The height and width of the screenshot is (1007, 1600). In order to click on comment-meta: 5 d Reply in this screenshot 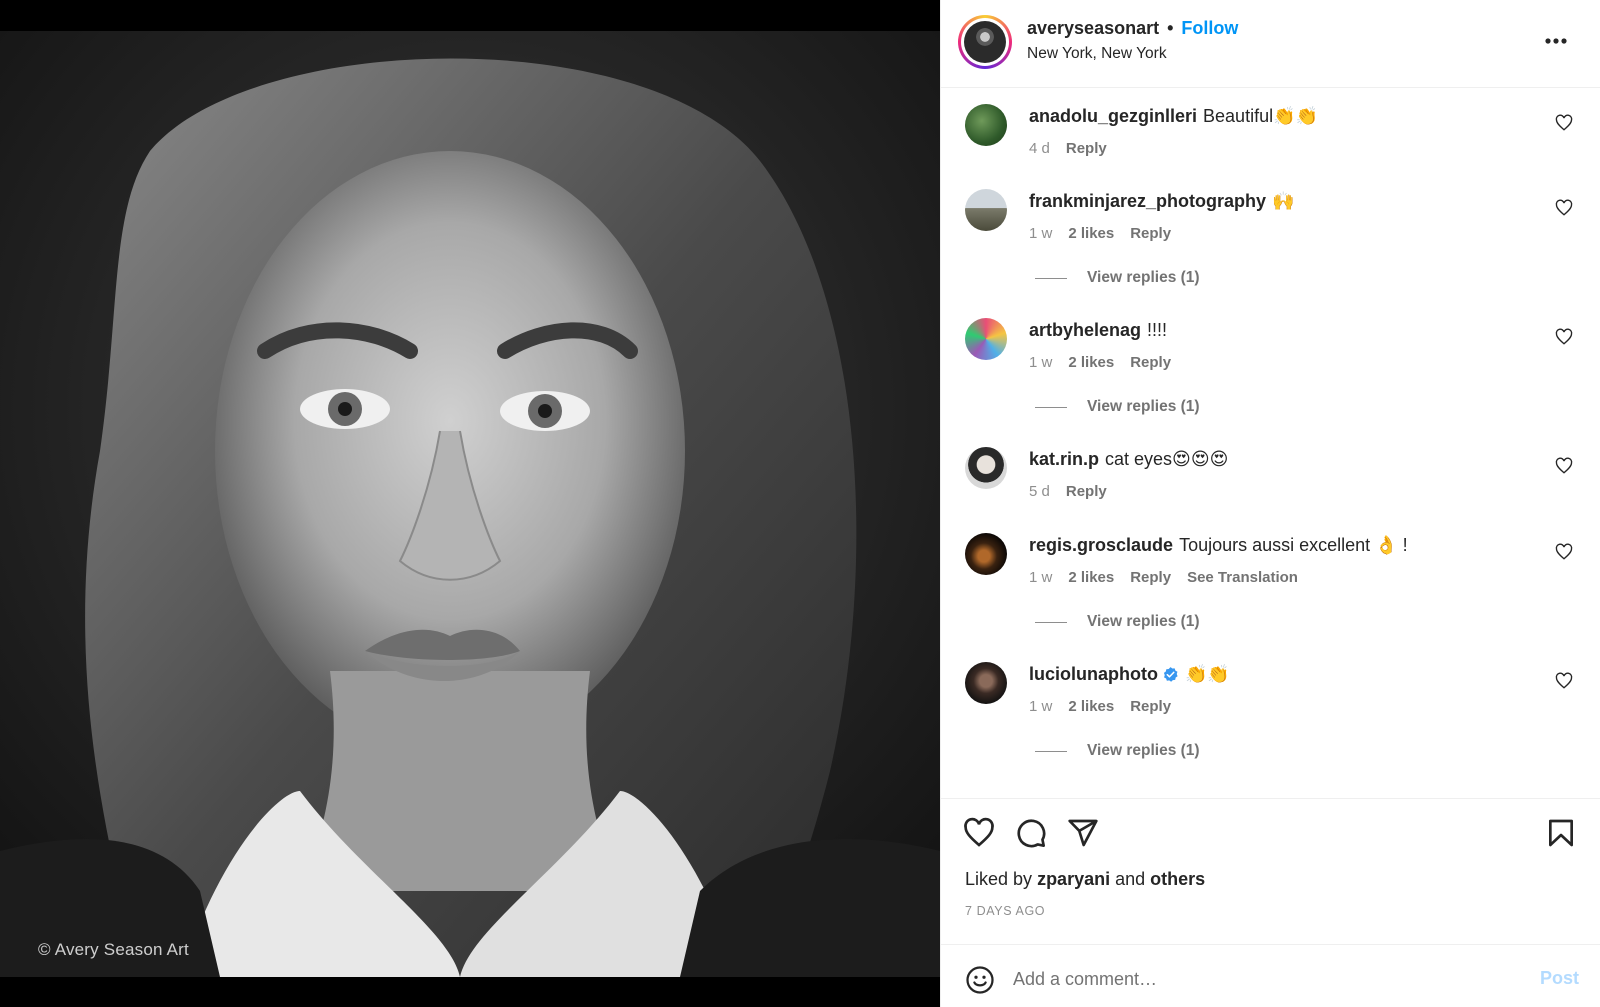, I will do `click(1068, 491)`.